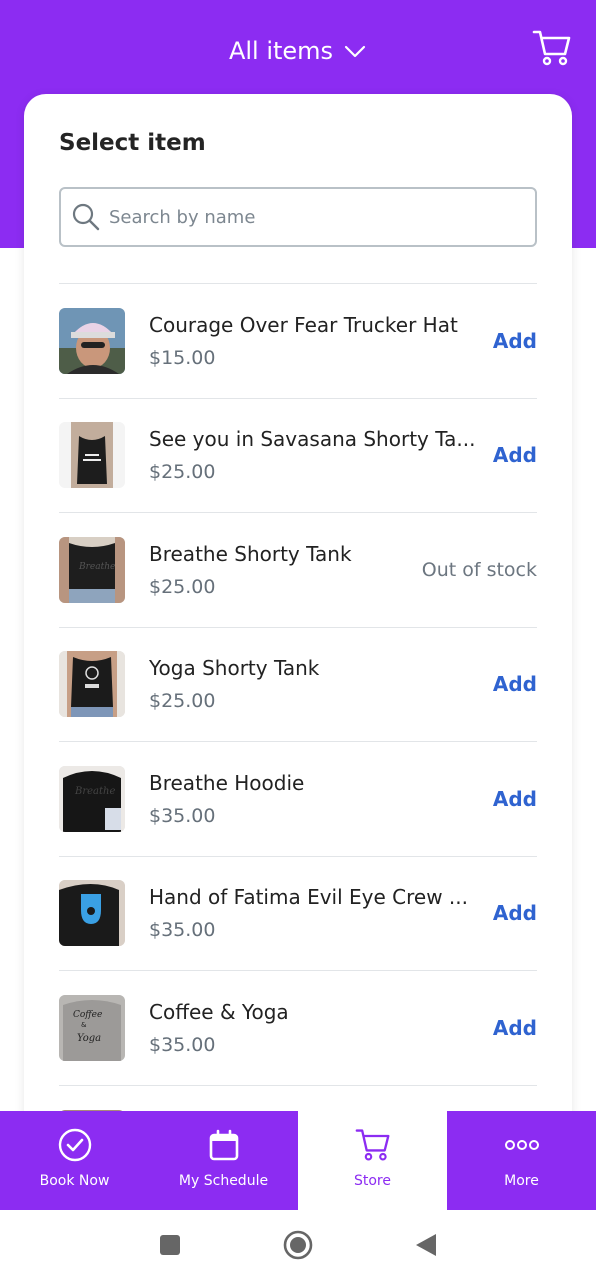 The image size is (596, 1280). What do you see at coordinates (92, 1027) in the screenshot?
I see `item-thumbnail: Coffee & Yoga` at bounding box center [92, 1027].